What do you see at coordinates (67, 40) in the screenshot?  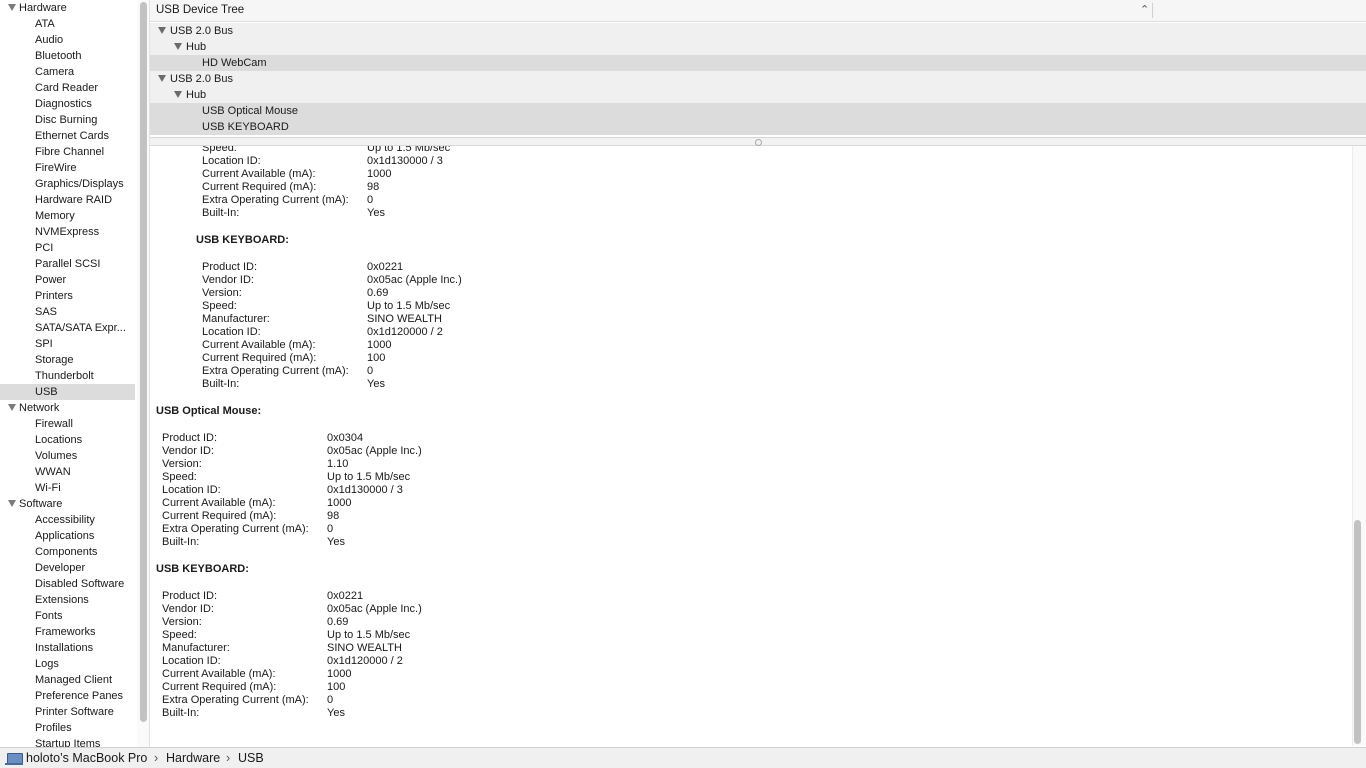 I see `sidebar-item: Audio` at bounding box center [67, 40].